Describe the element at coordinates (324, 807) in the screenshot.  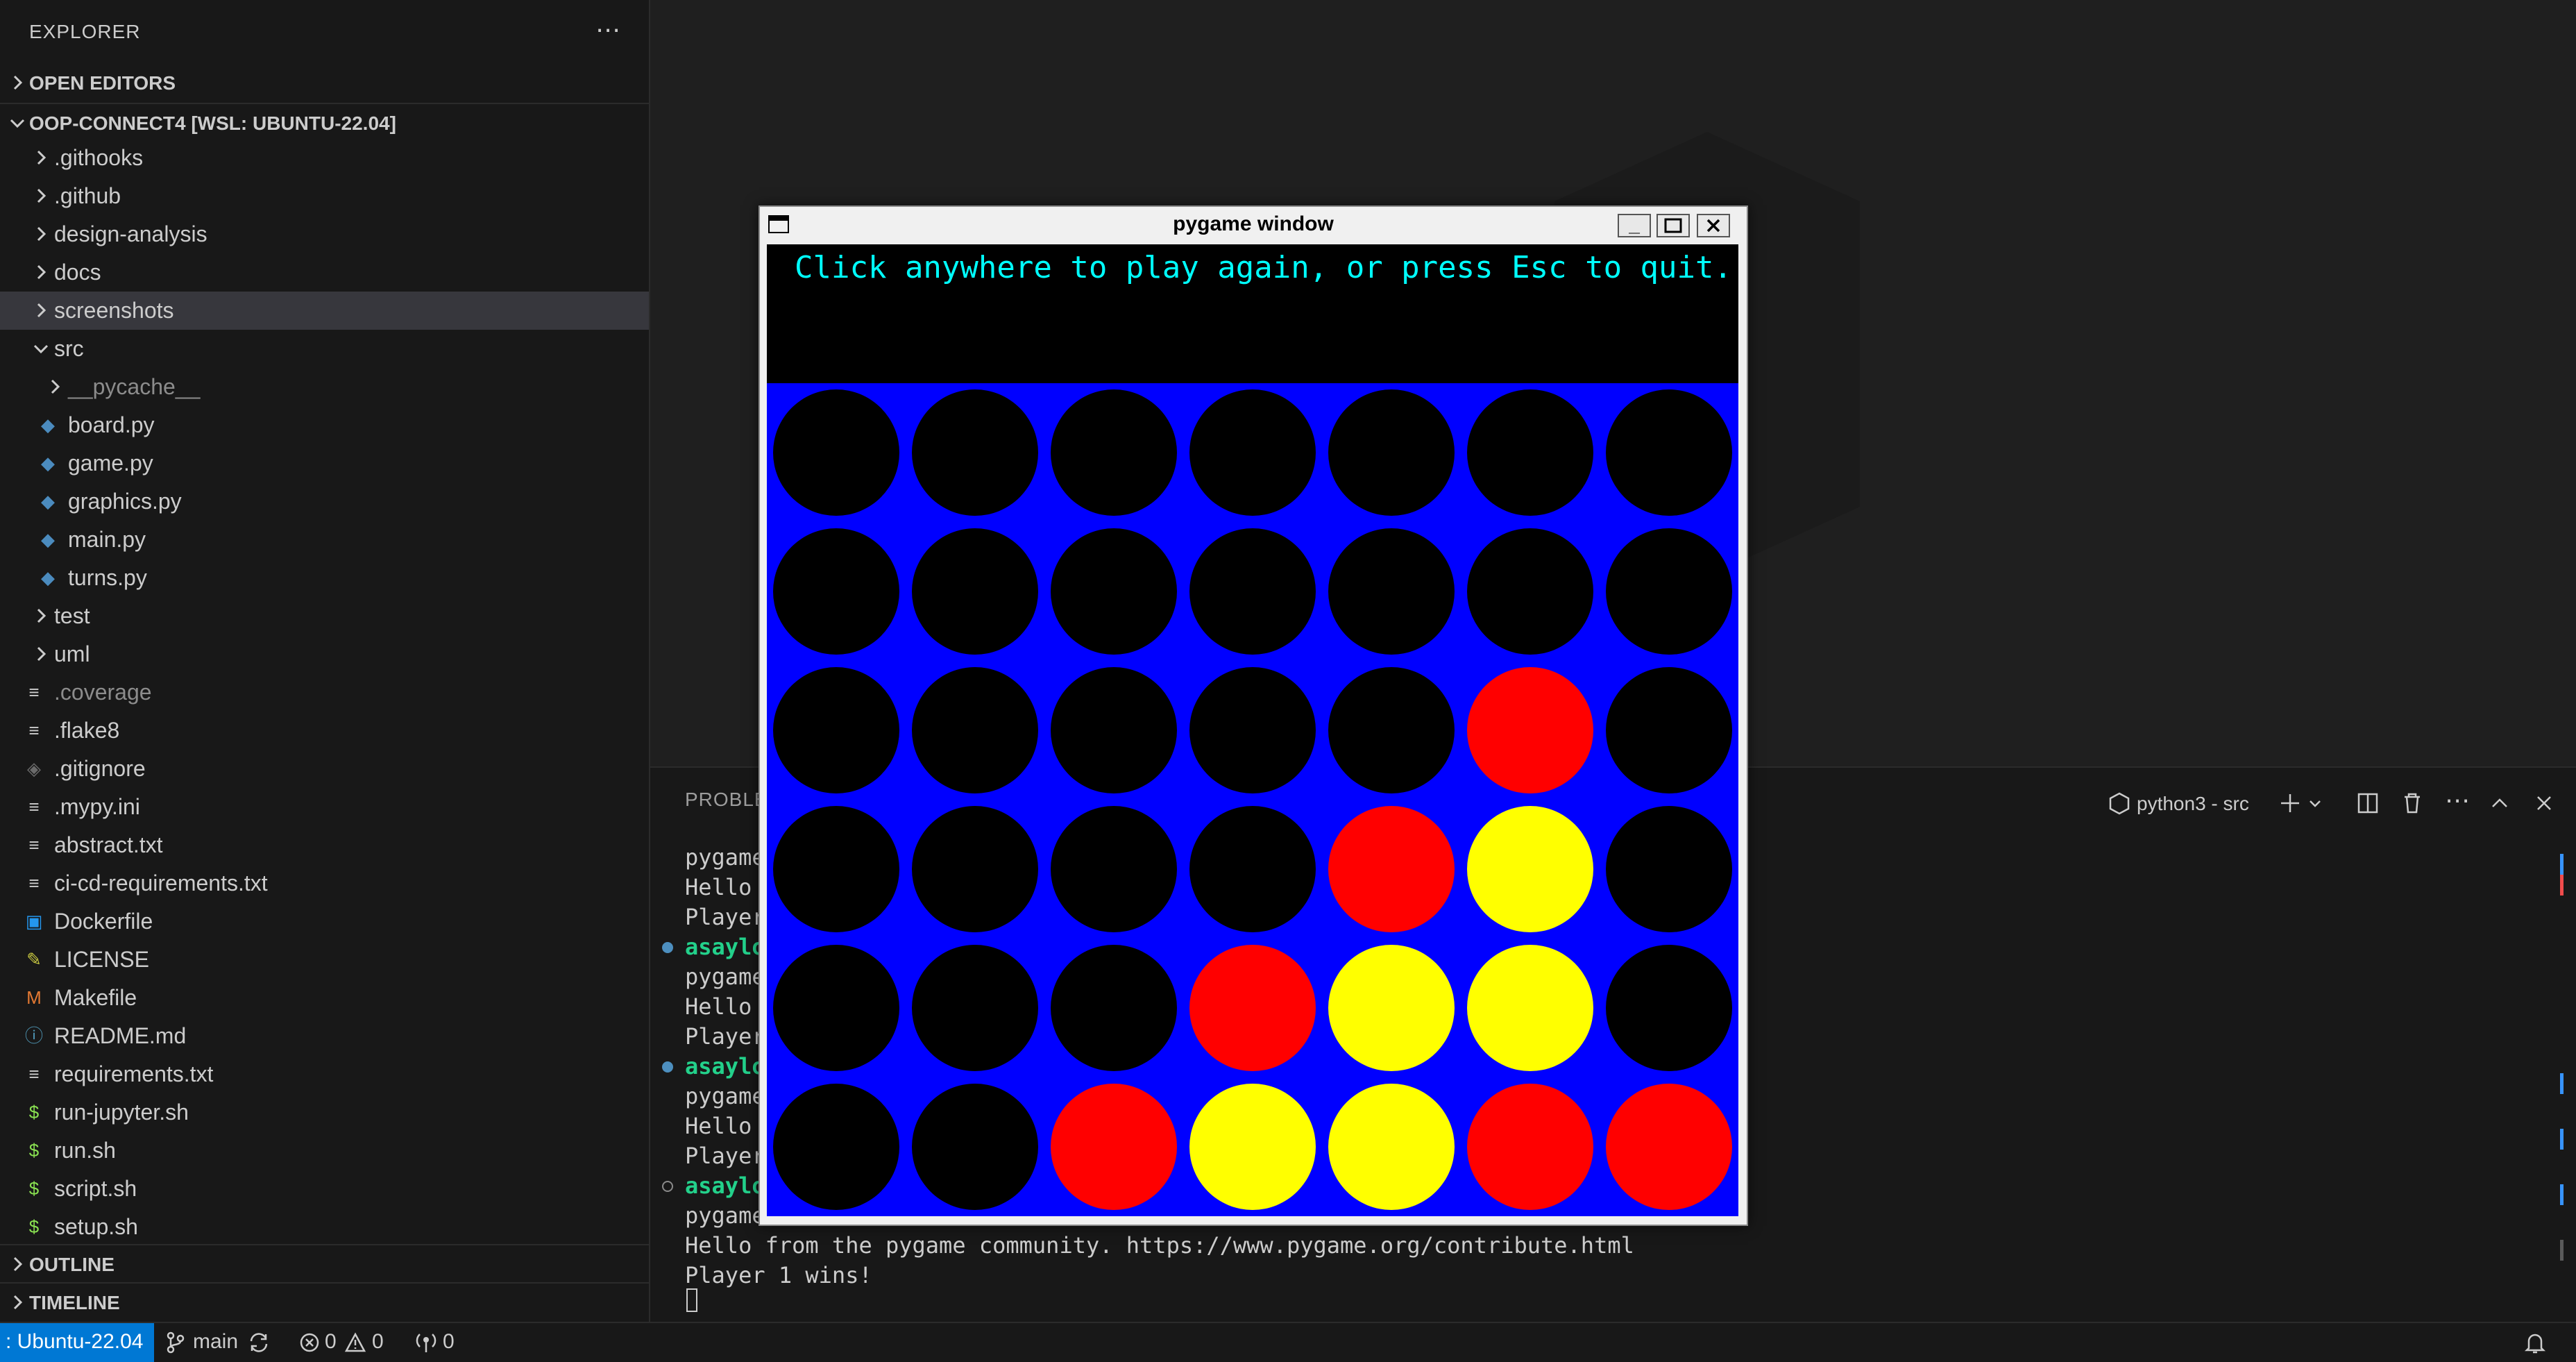
I see `tree-item: ≡ .mypy.ini` at that location.